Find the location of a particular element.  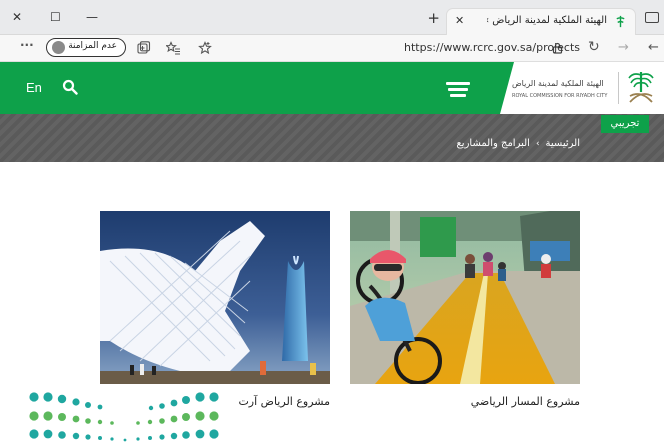

menu-hamburger-icon is located at coordinates (458, 89).